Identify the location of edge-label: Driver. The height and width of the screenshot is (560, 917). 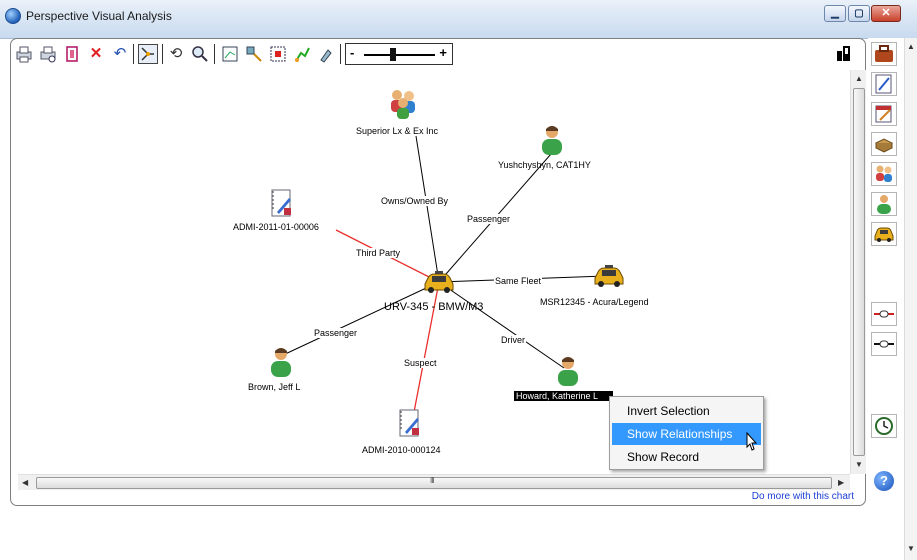
(513, 340).